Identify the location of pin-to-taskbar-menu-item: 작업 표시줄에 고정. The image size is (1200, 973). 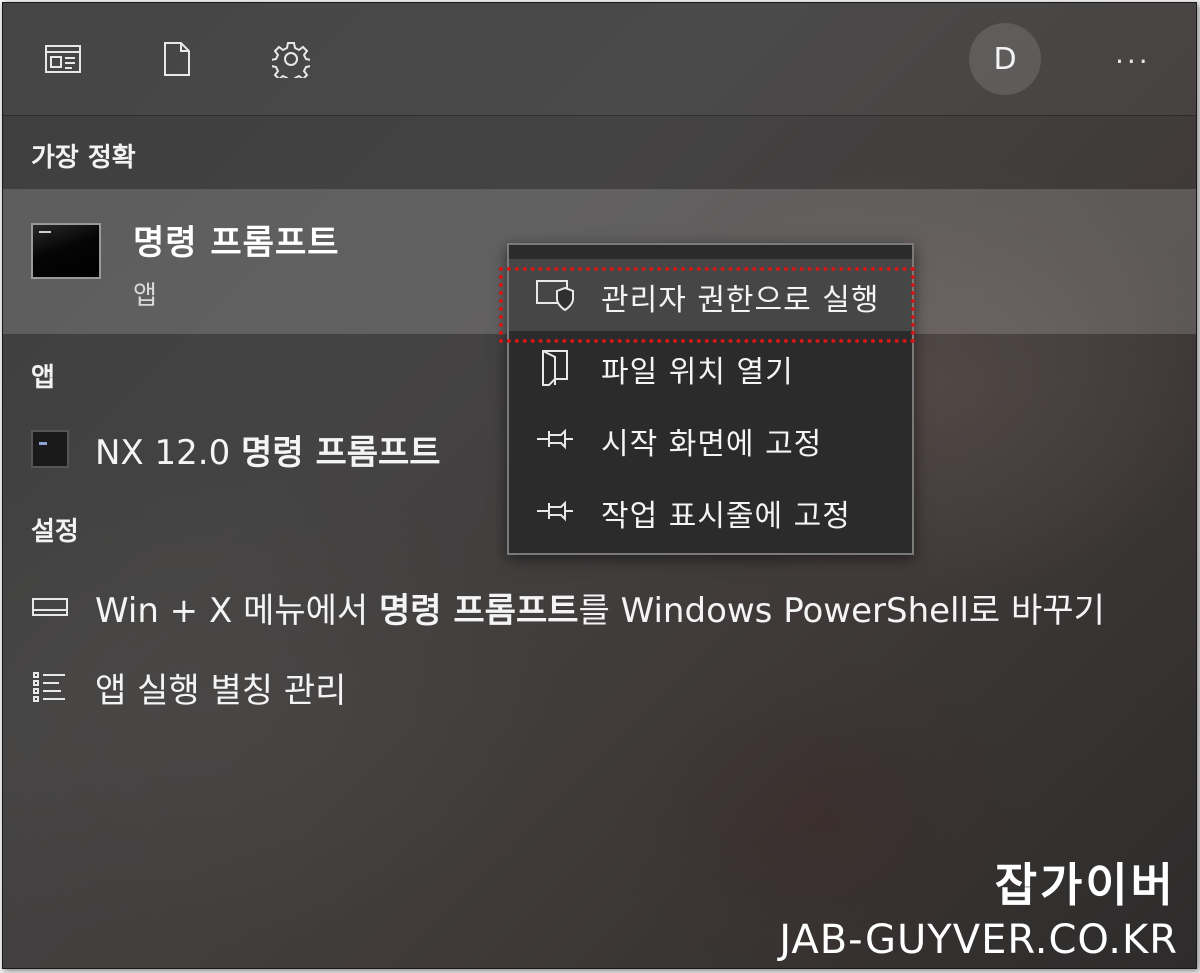
(710, 511).